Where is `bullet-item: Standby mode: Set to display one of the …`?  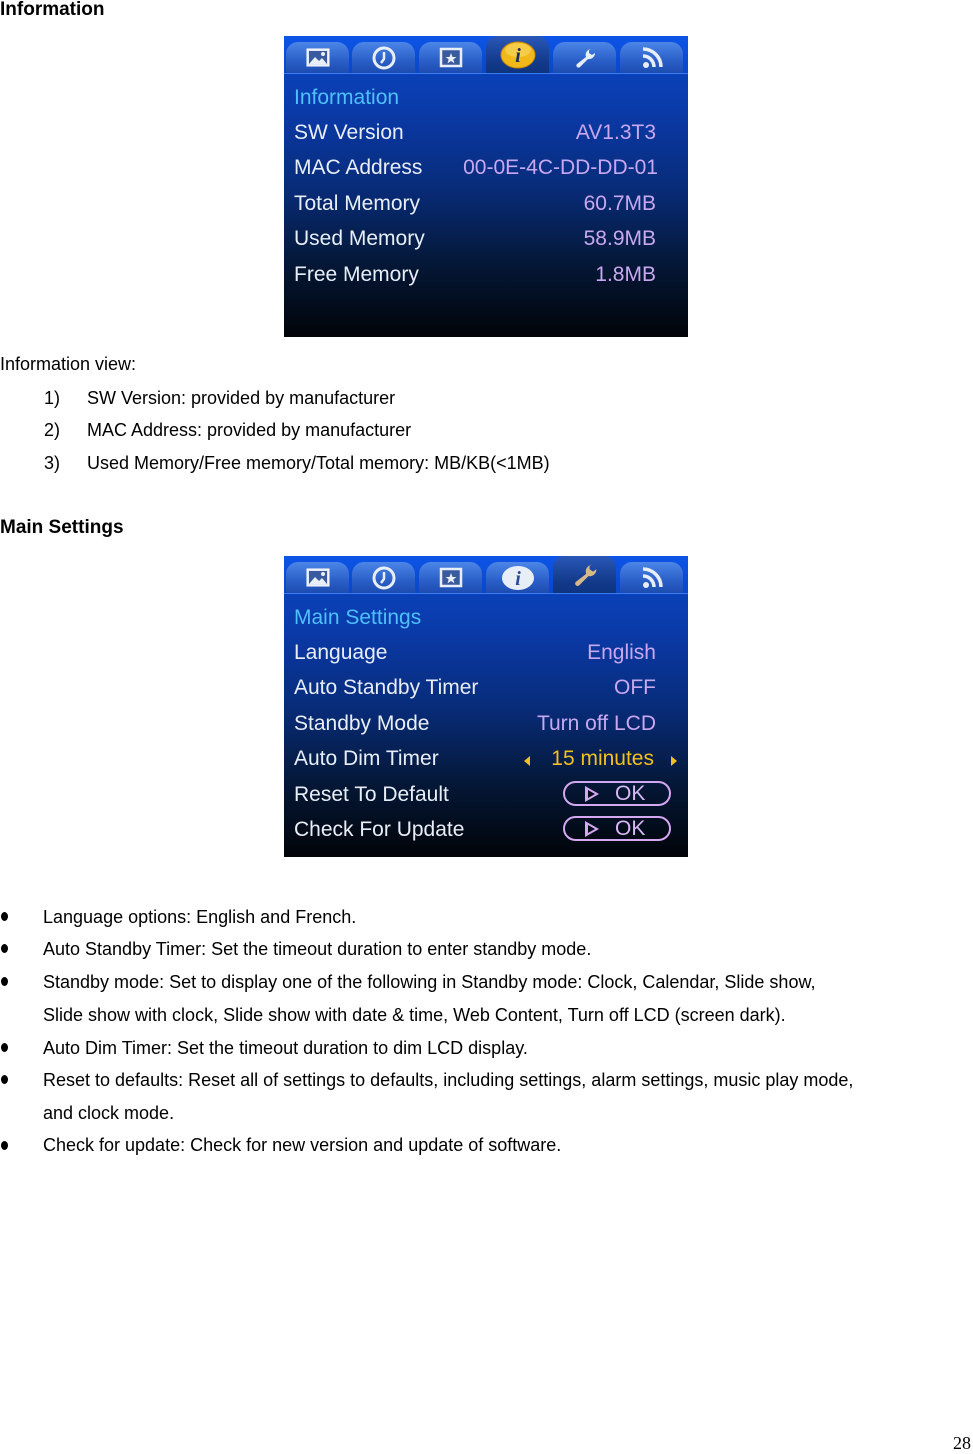
bullet-item: Standby mode: Set to display one of the … is located at coordinates (429, 982).